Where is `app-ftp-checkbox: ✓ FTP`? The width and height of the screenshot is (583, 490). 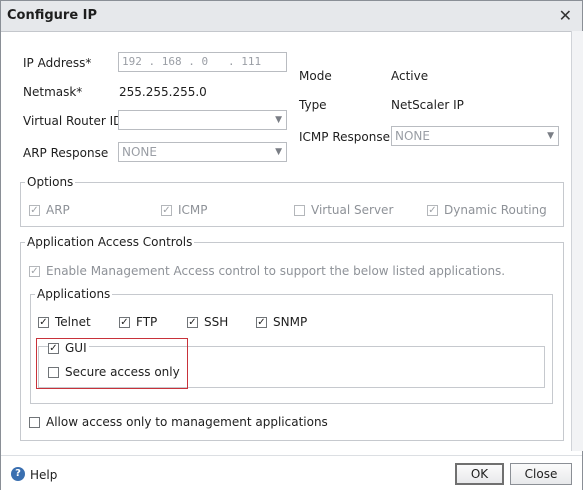
app-ftp-checkbox: ✓ FTP is located at coordinates (138, 322).